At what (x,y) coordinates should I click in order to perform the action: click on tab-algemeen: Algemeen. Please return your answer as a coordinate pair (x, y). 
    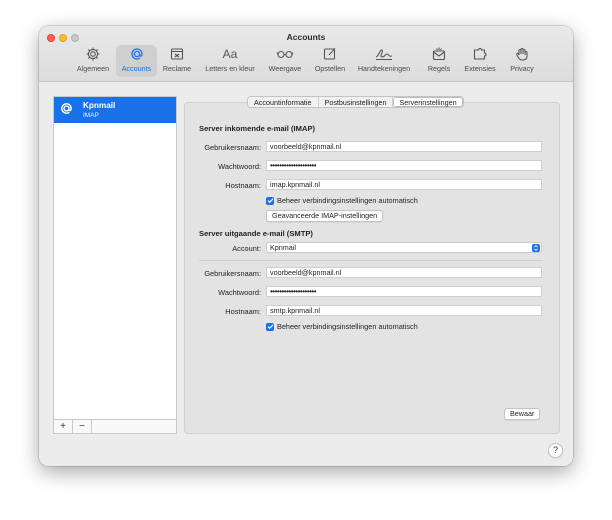
    Looking at the image, I should click on (93, 61).